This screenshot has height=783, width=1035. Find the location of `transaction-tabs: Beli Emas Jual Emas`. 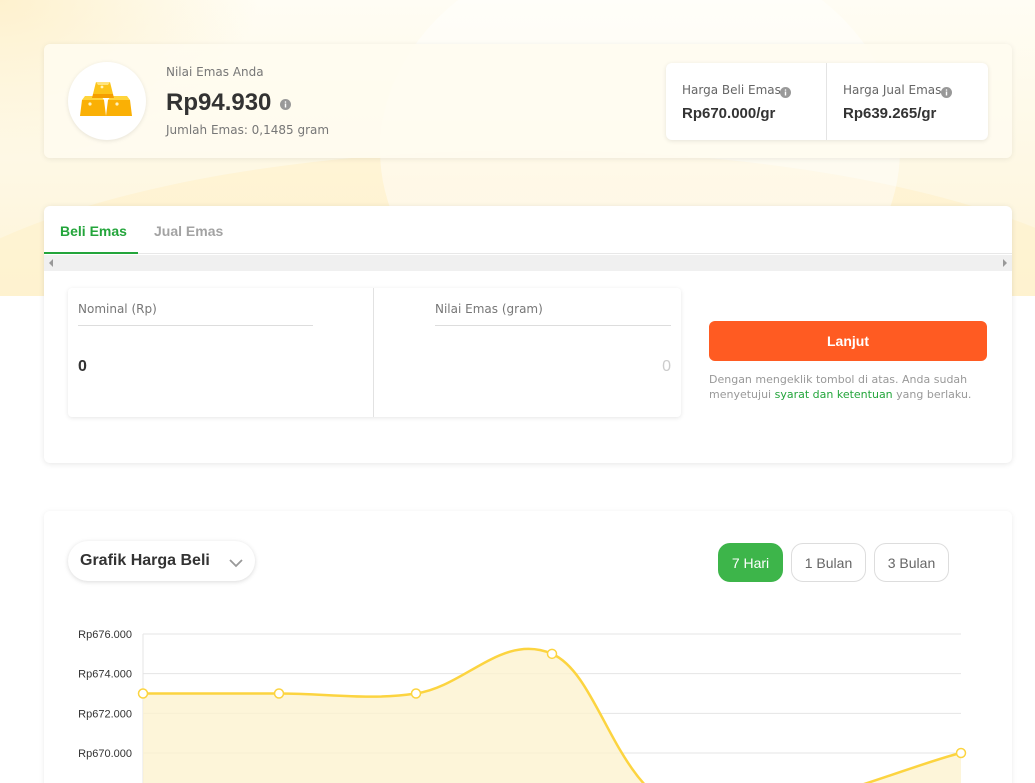

transaction-tabs: Beli Emas Jual Emas is located at coordinates (528, 230).